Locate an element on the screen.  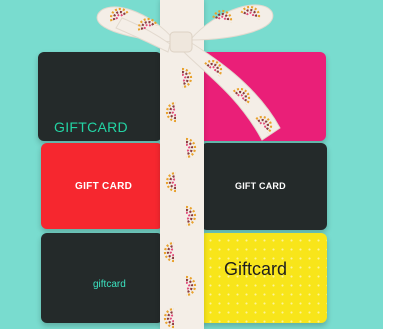
image-margin is located at coordinates (389, 164).